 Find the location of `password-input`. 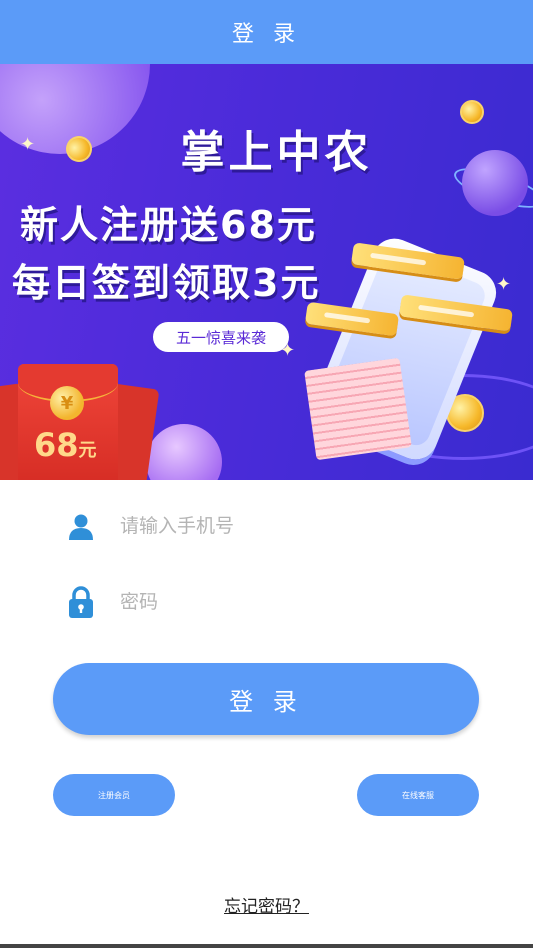

password-input is located at coordinates (280, 602).